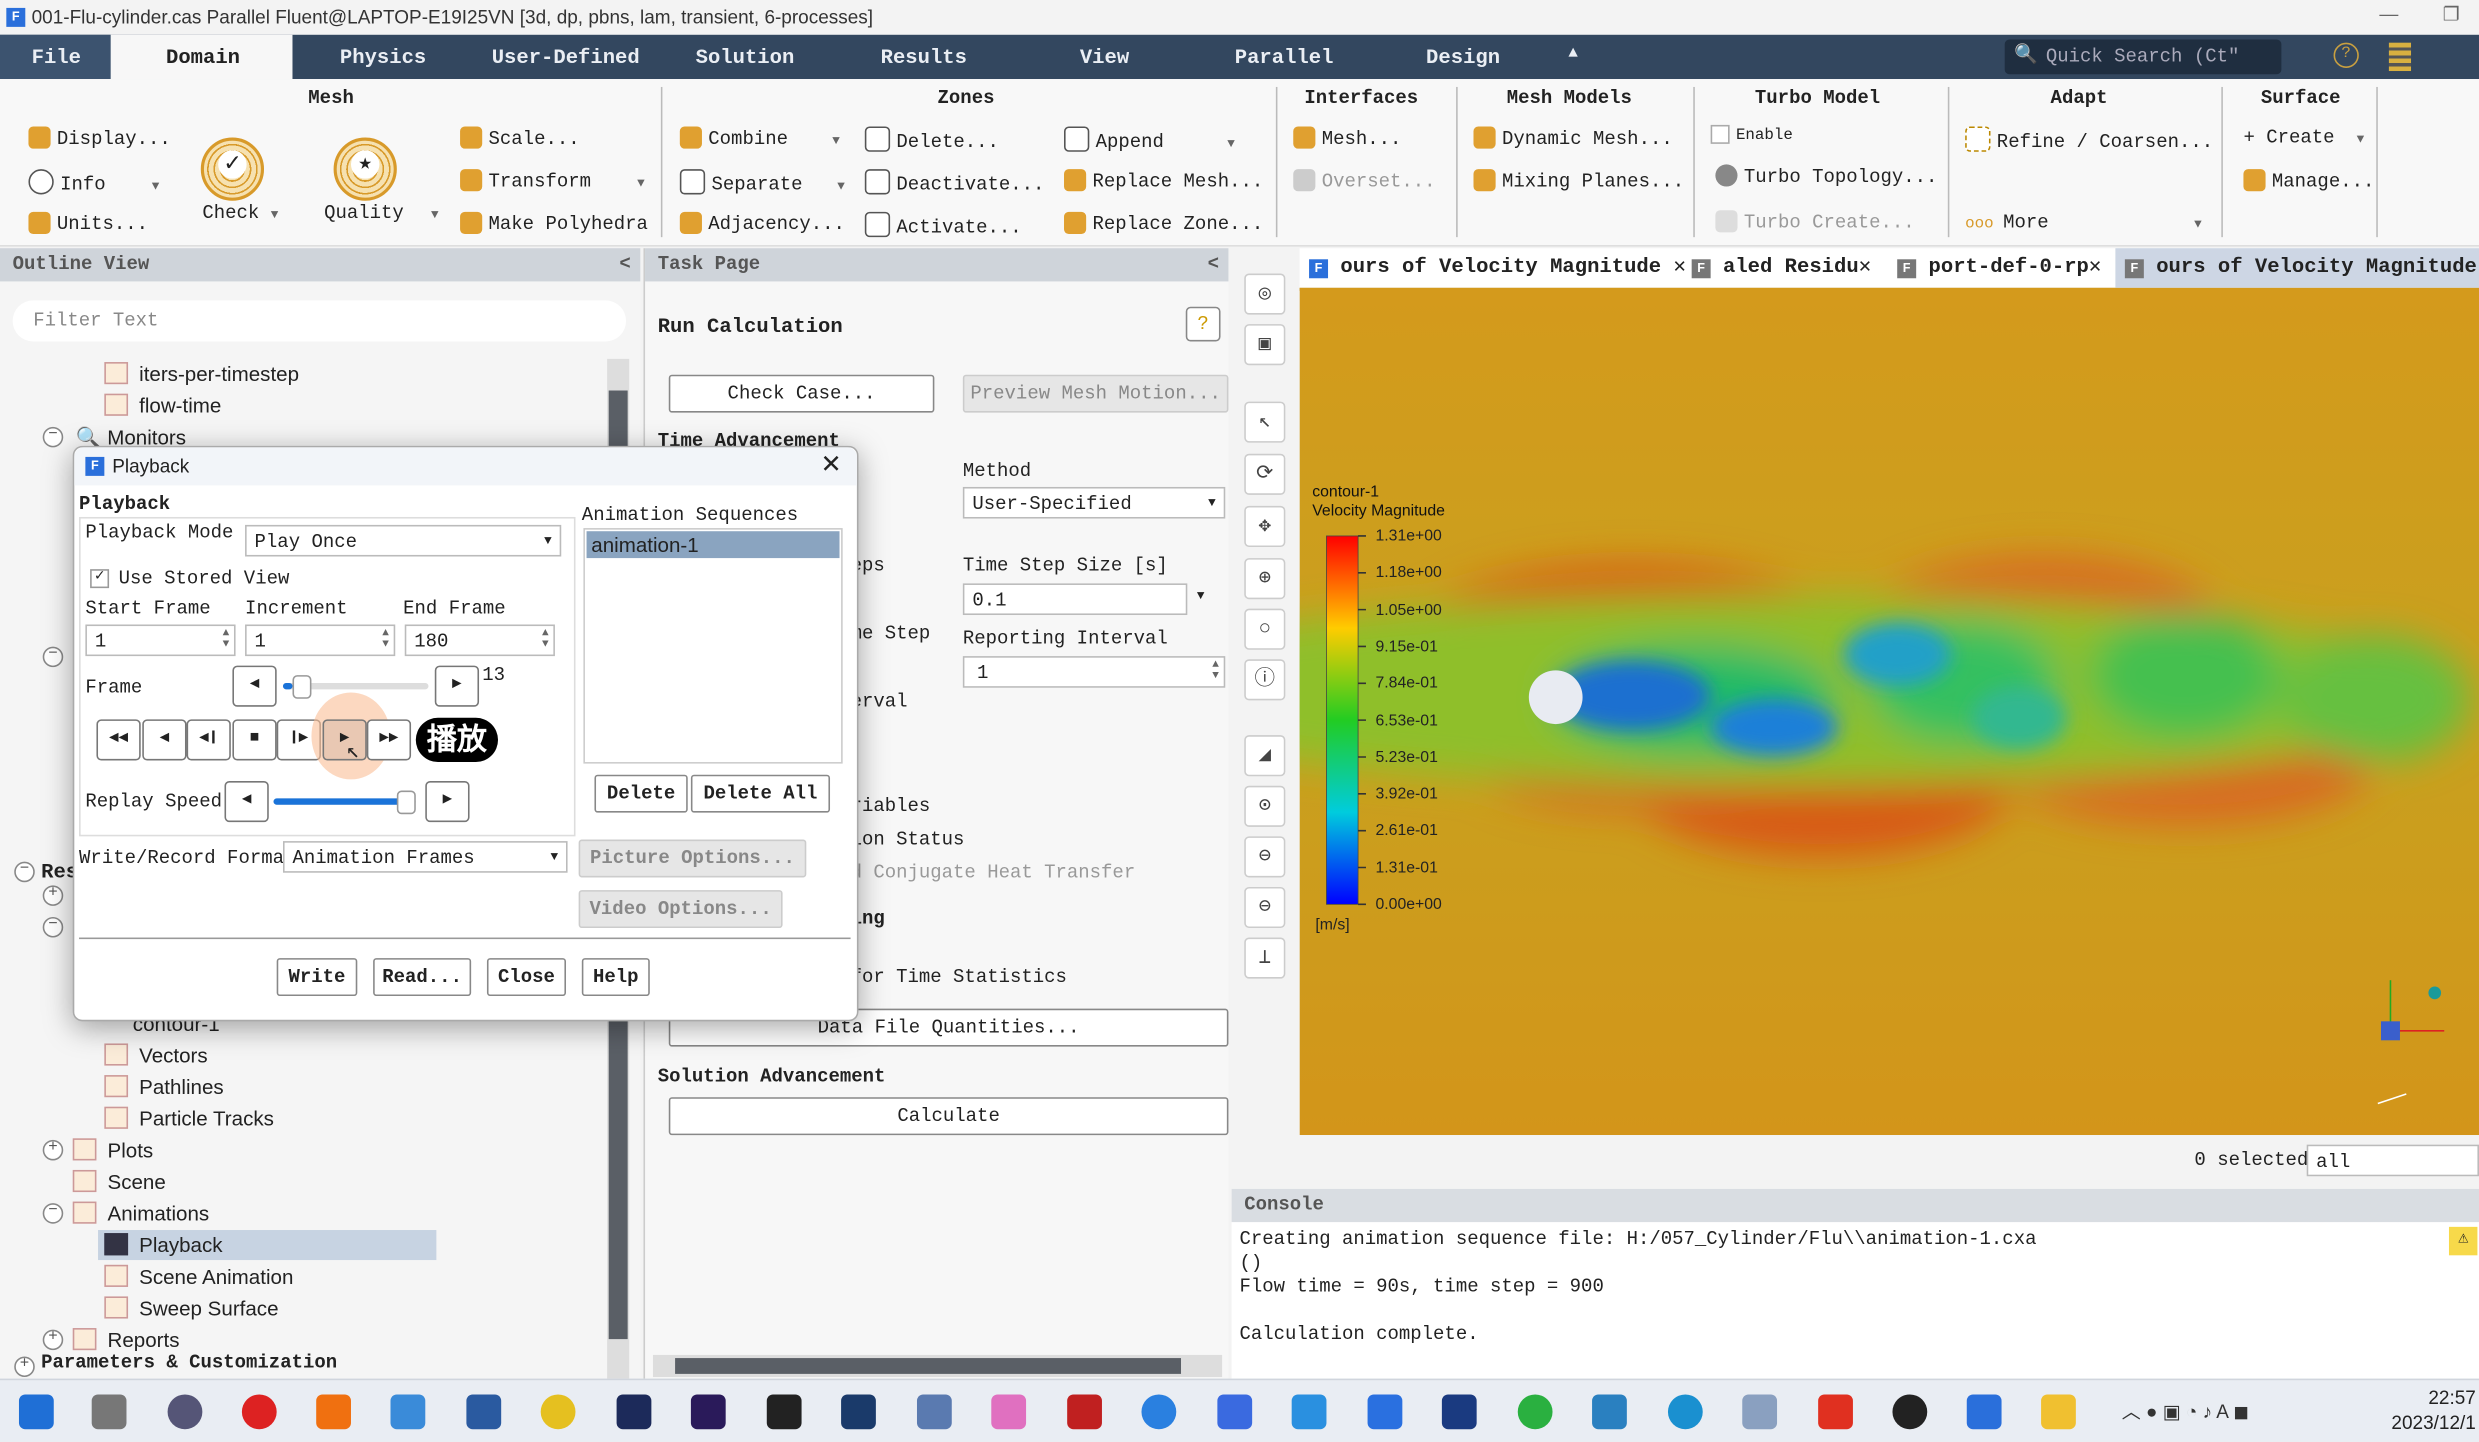 Image resolution: width=2479 pixels, height=1442 pixels. I want to click on tree-item: Vectors, so click(156, 1055).